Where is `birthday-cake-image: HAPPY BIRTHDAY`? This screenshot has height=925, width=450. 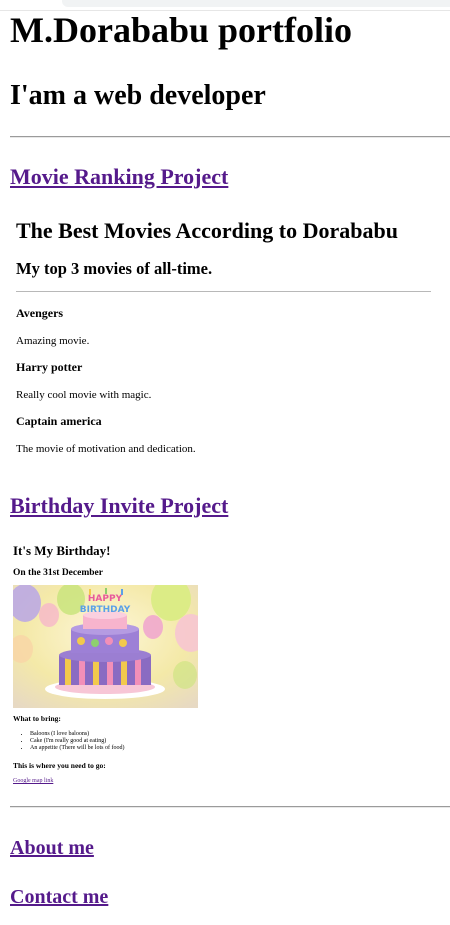 birthday-cake-image: HAPPY BIRTHDAY is located at coordinates (105, 646).